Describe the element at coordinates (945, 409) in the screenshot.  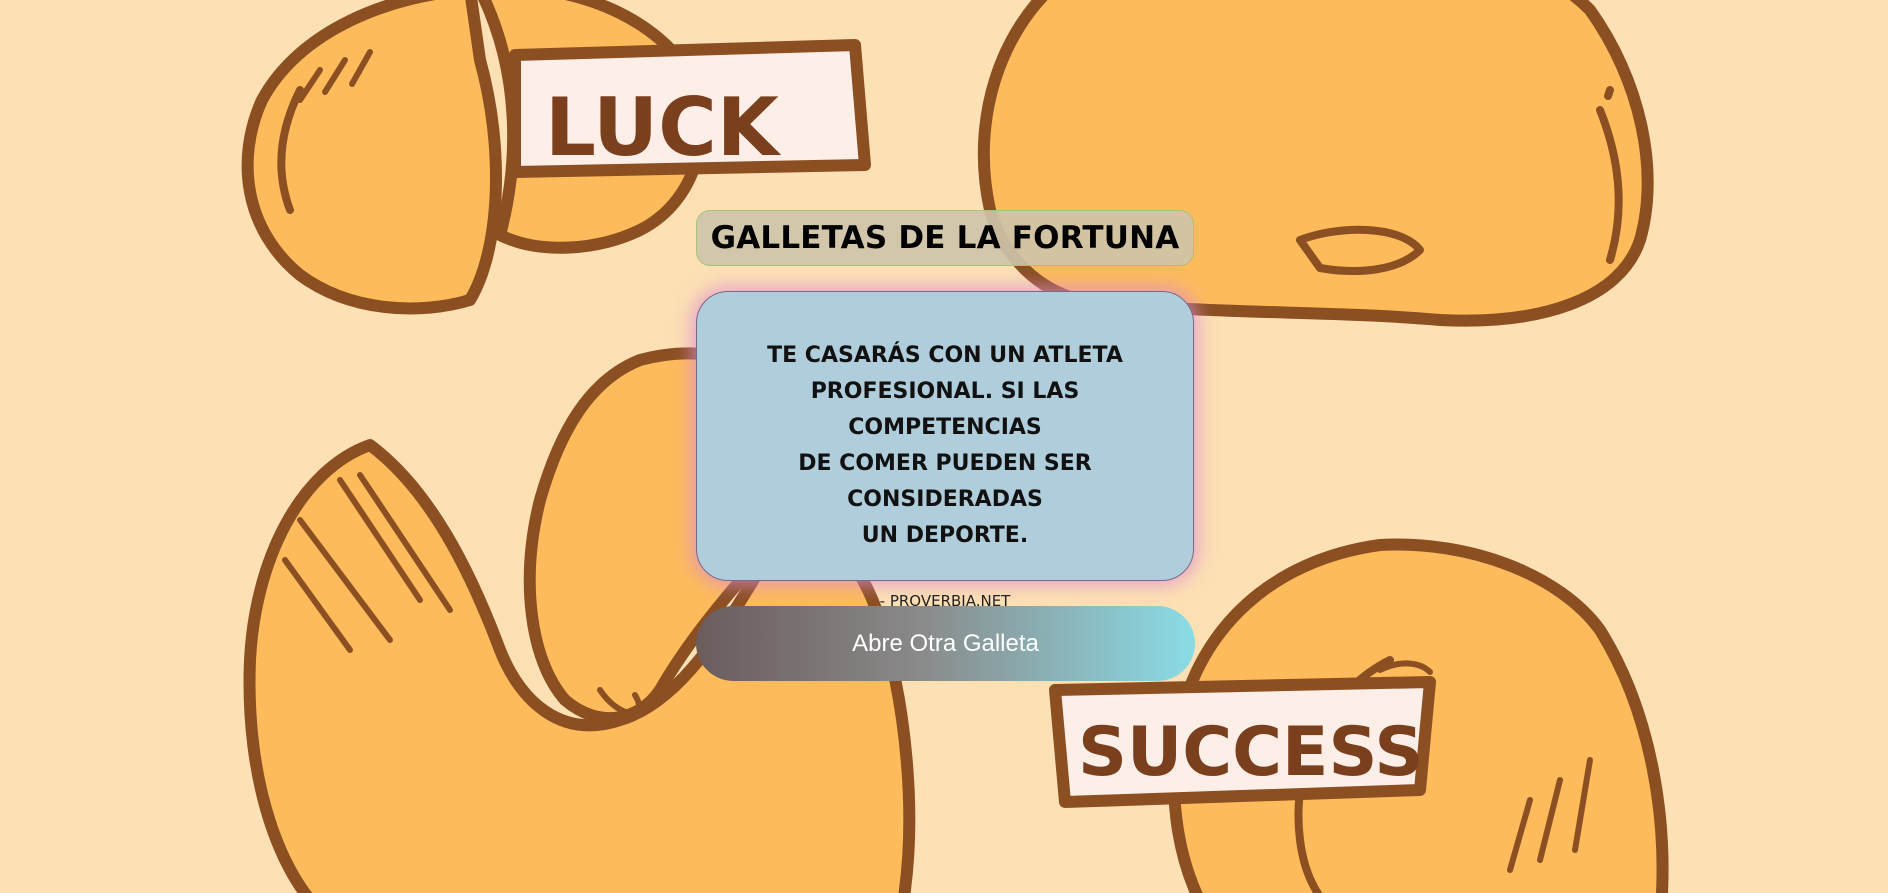
I see `fortune-line: PROFESIONAL. SI LAS COMPETENCIAS` at that location.